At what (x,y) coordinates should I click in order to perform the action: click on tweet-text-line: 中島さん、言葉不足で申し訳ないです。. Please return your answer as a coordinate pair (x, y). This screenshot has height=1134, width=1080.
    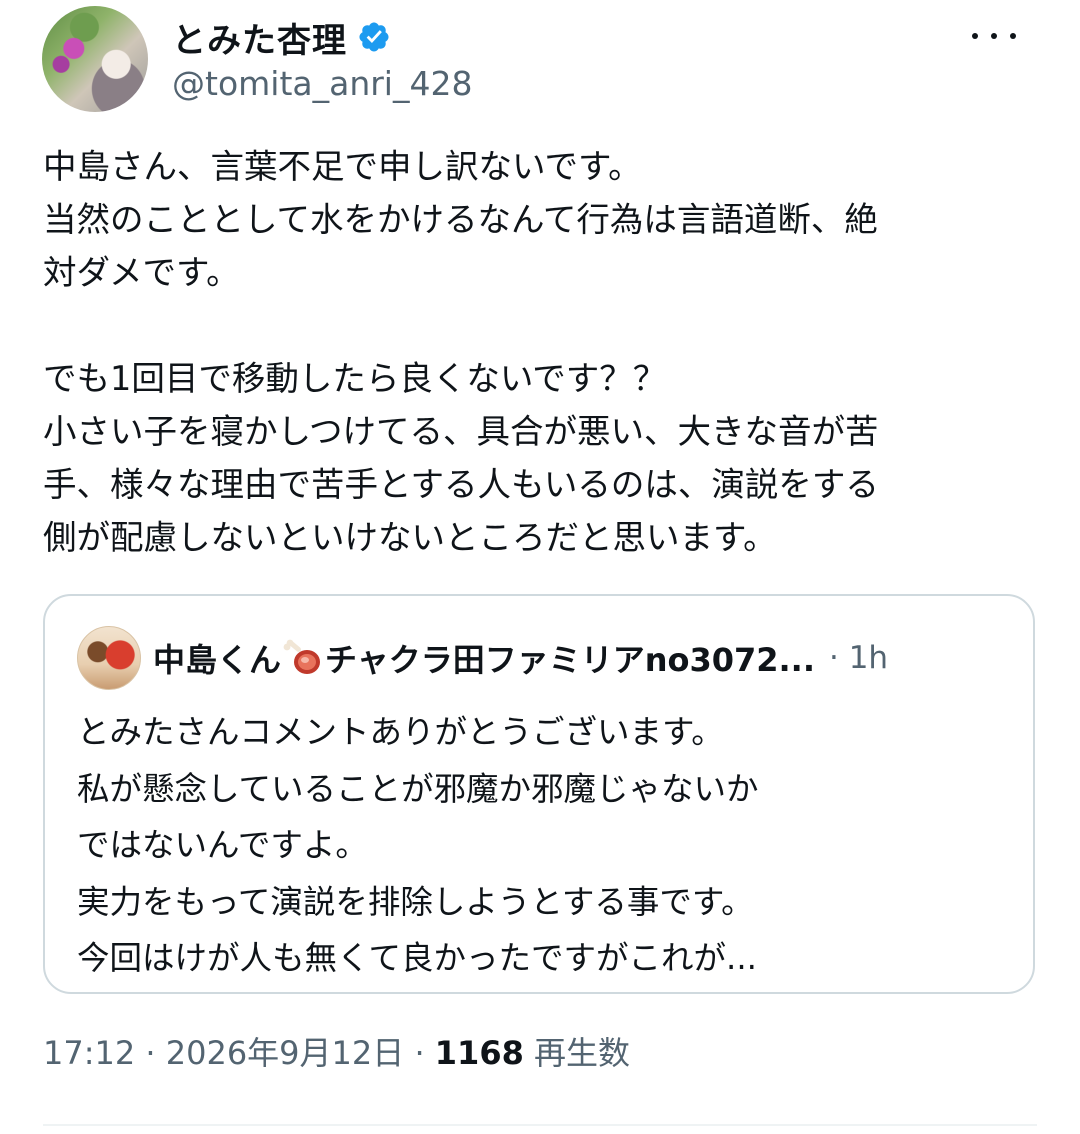
    Looking at the image, I should click on (342, 166).